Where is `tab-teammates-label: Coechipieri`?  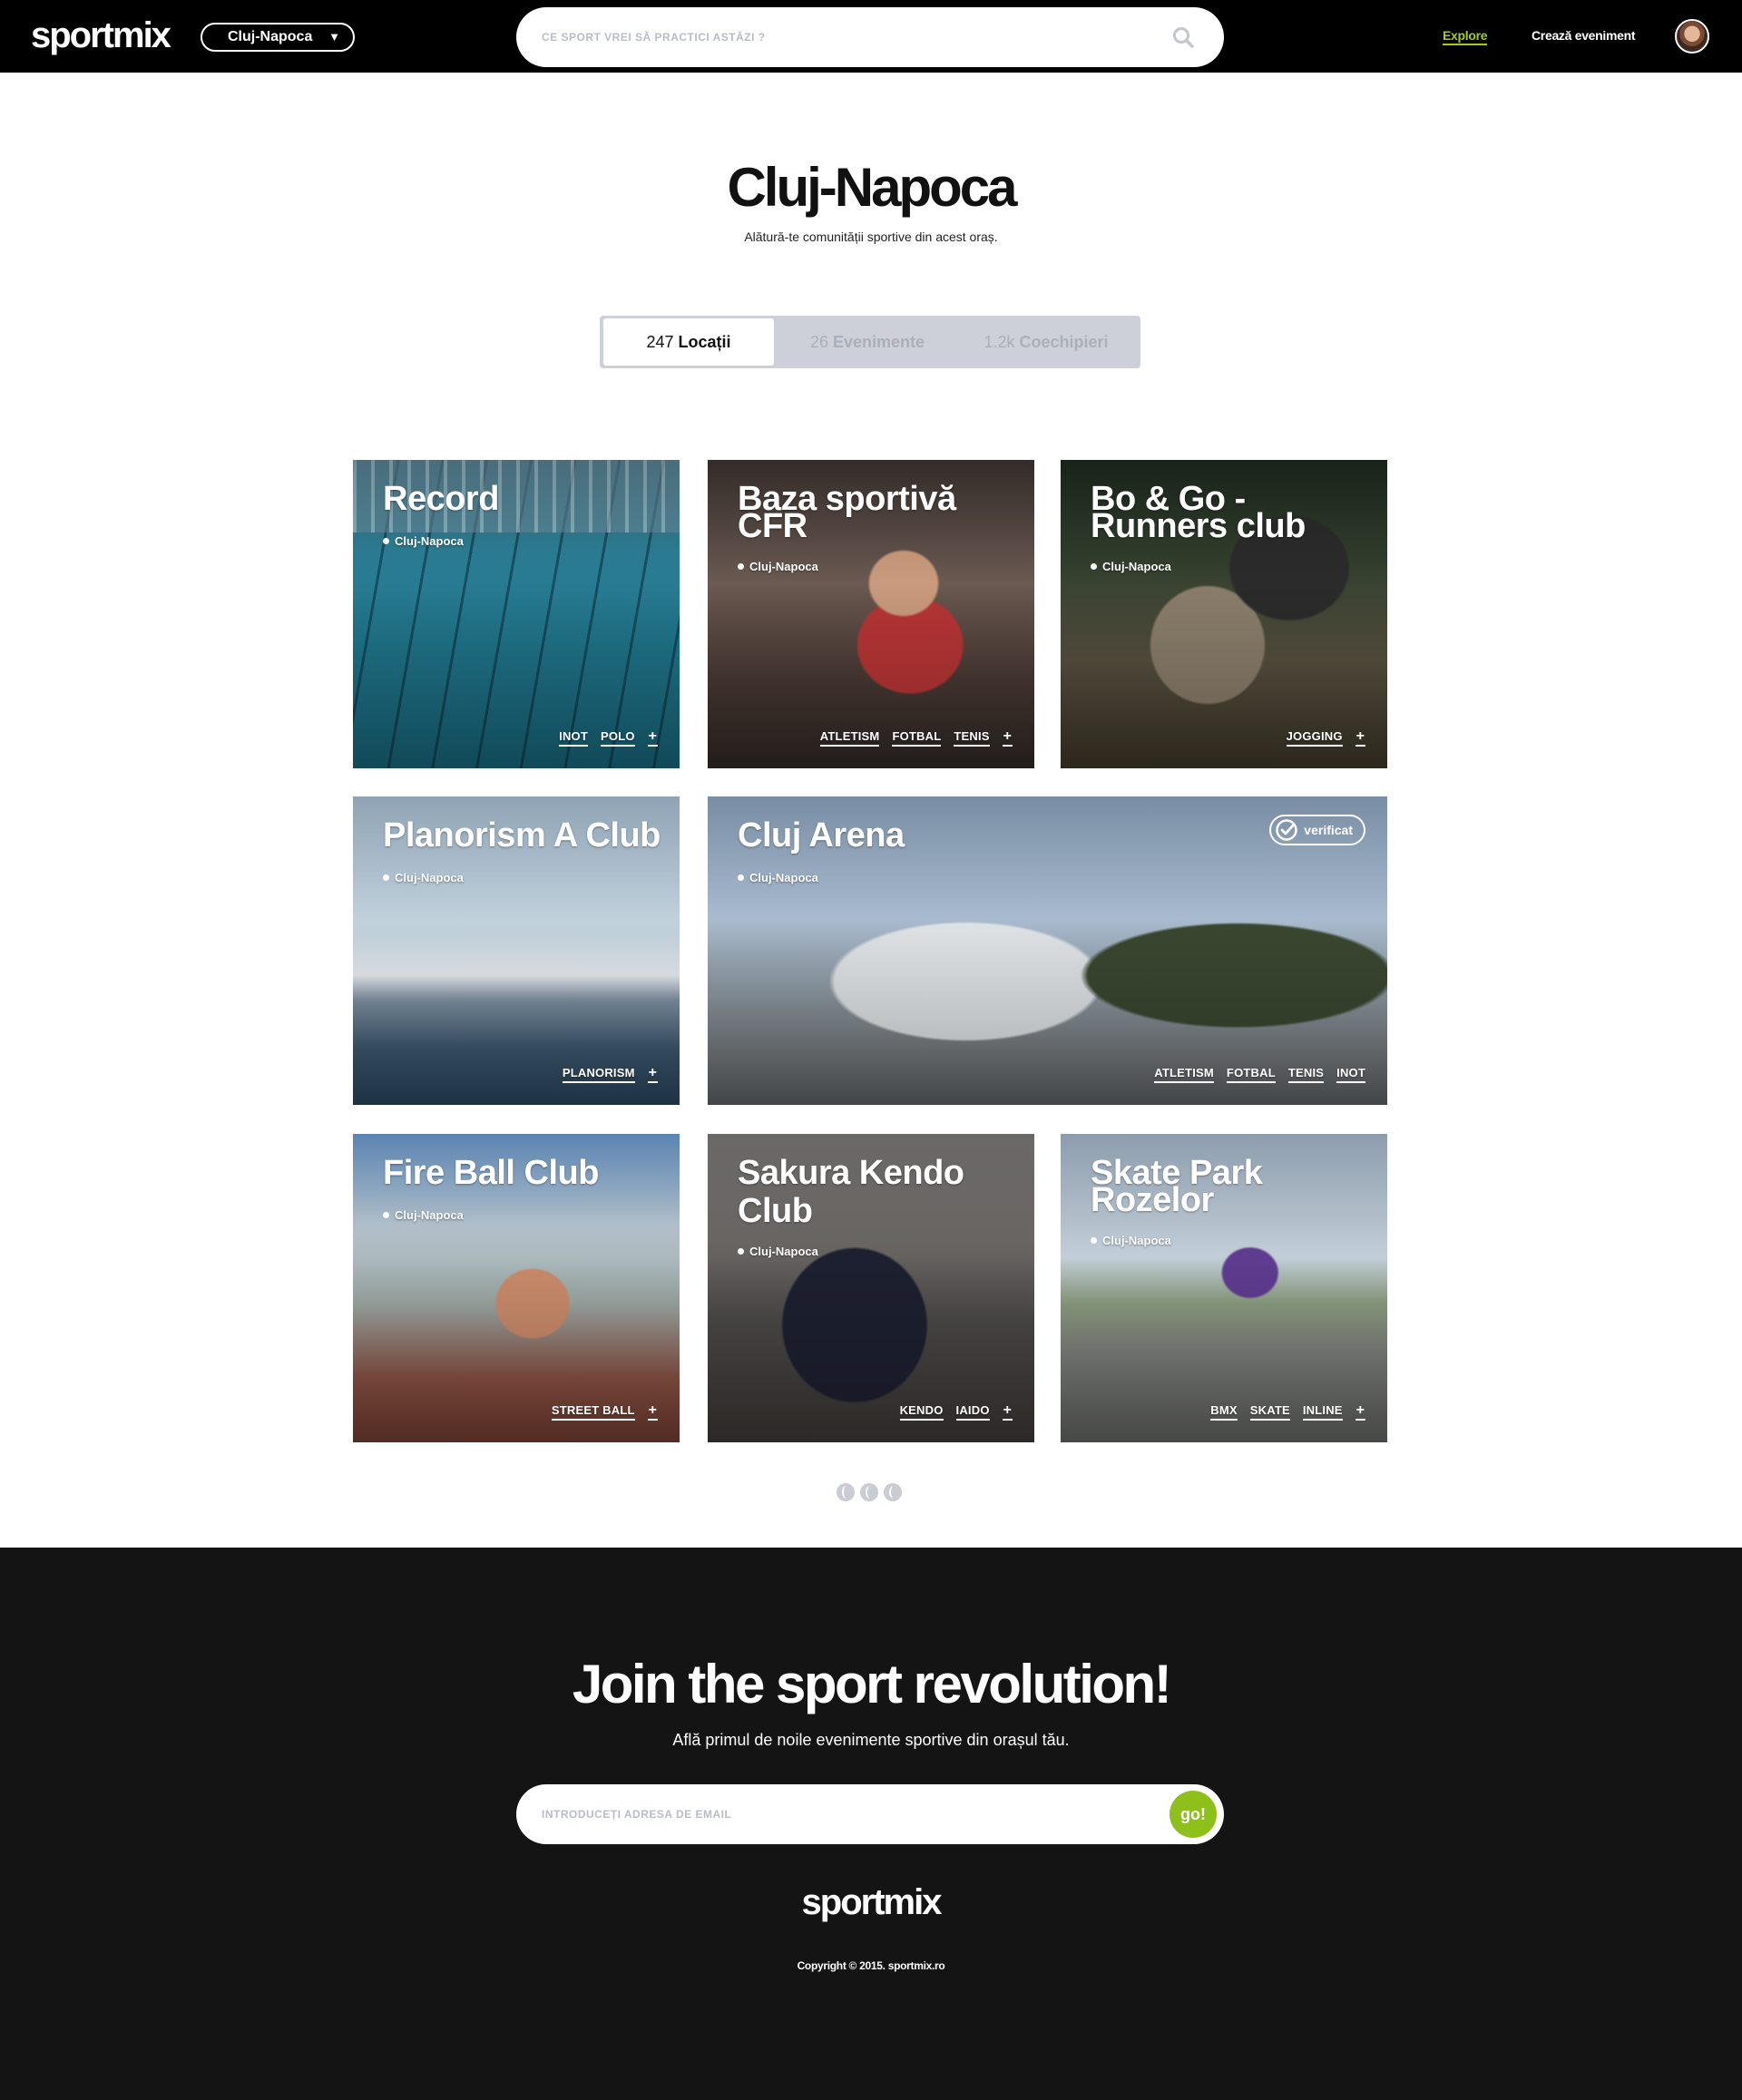
tab-teammates-label: Coechipieri is located at coordinates (1064, 342).